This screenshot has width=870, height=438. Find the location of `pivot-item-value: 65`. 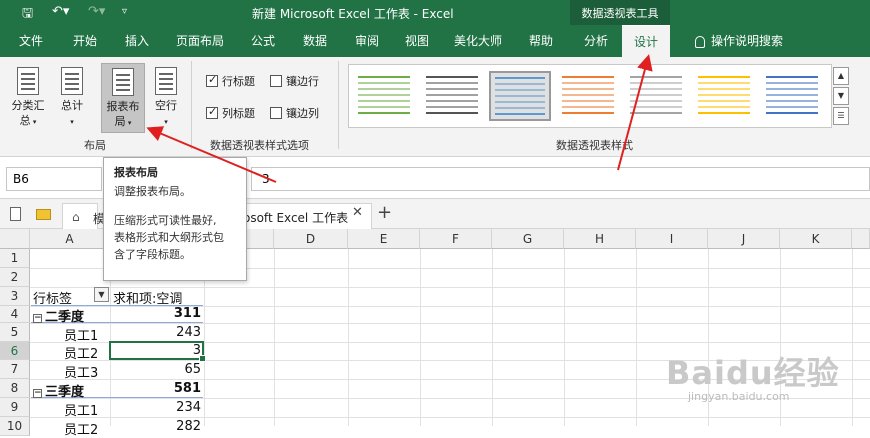

pivot-item-value: 65 is located at coordinates (155, 369).